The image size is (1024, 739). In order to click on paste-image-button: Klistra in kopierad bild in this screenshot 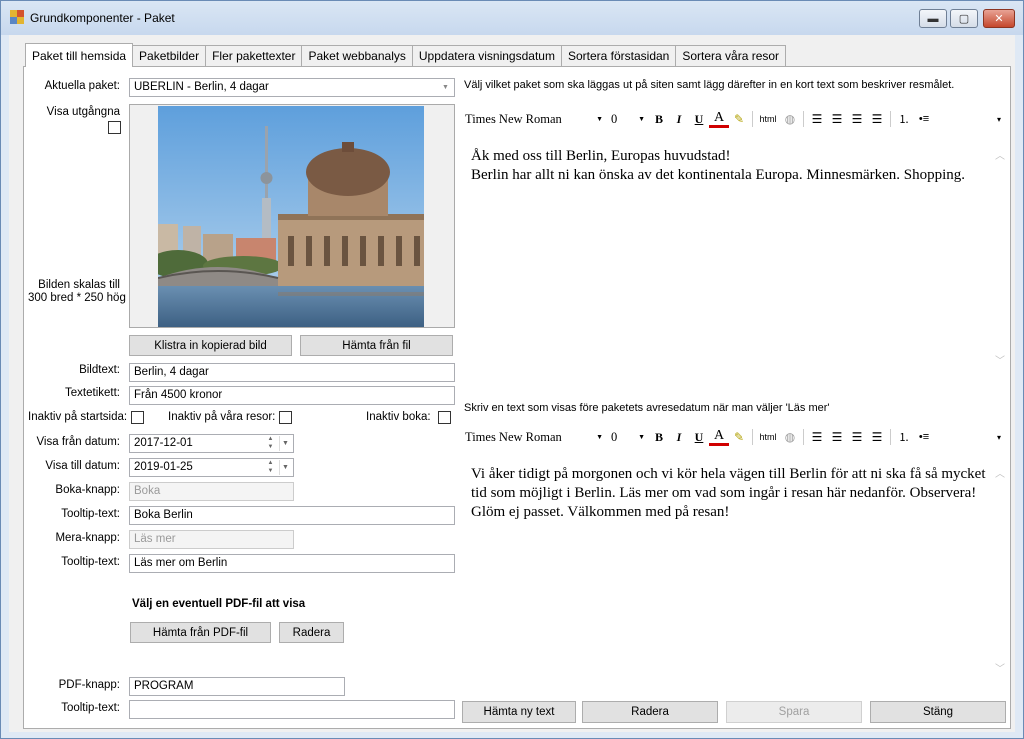, I will do `click(210, 345)`.